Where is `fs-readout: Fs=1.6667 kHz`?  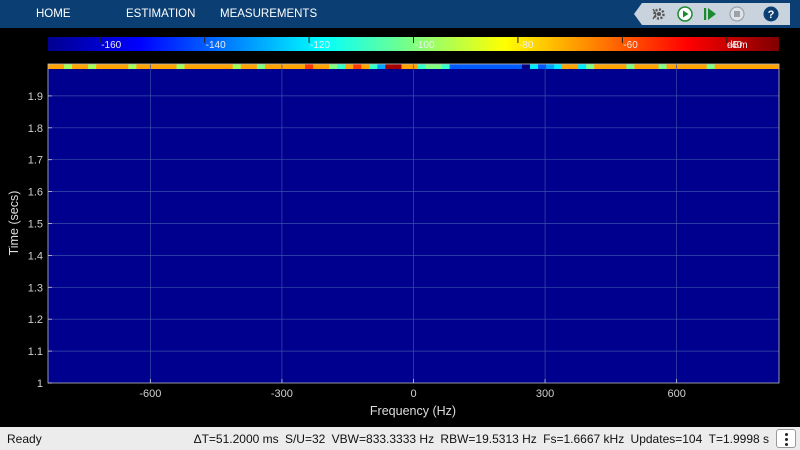
fs-readout: Fs=1.6667 kHz is located at coordinates (584, 439).